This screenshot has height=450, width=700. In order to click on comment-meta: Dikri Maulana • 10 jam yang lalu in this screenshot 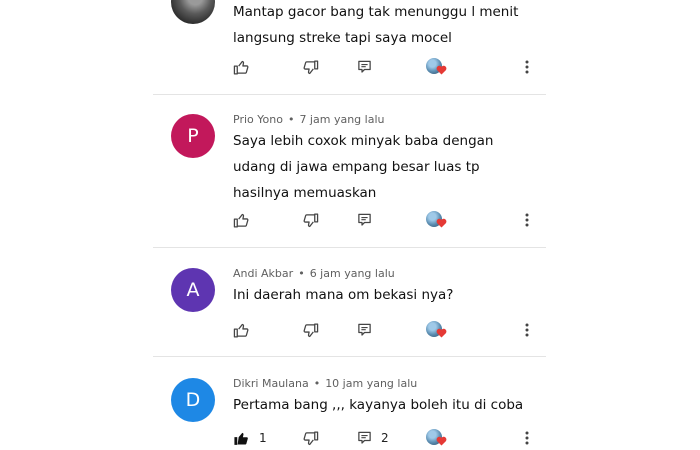, I will do `click(325, 383)`.